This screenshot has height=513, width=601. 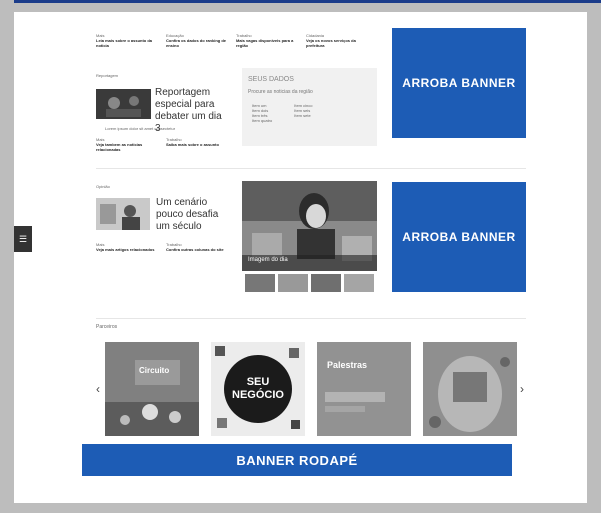 What do you see at coordinates (123, 104) in the screenshot?
I see `story1-photo` at bounding box center [123, 104].